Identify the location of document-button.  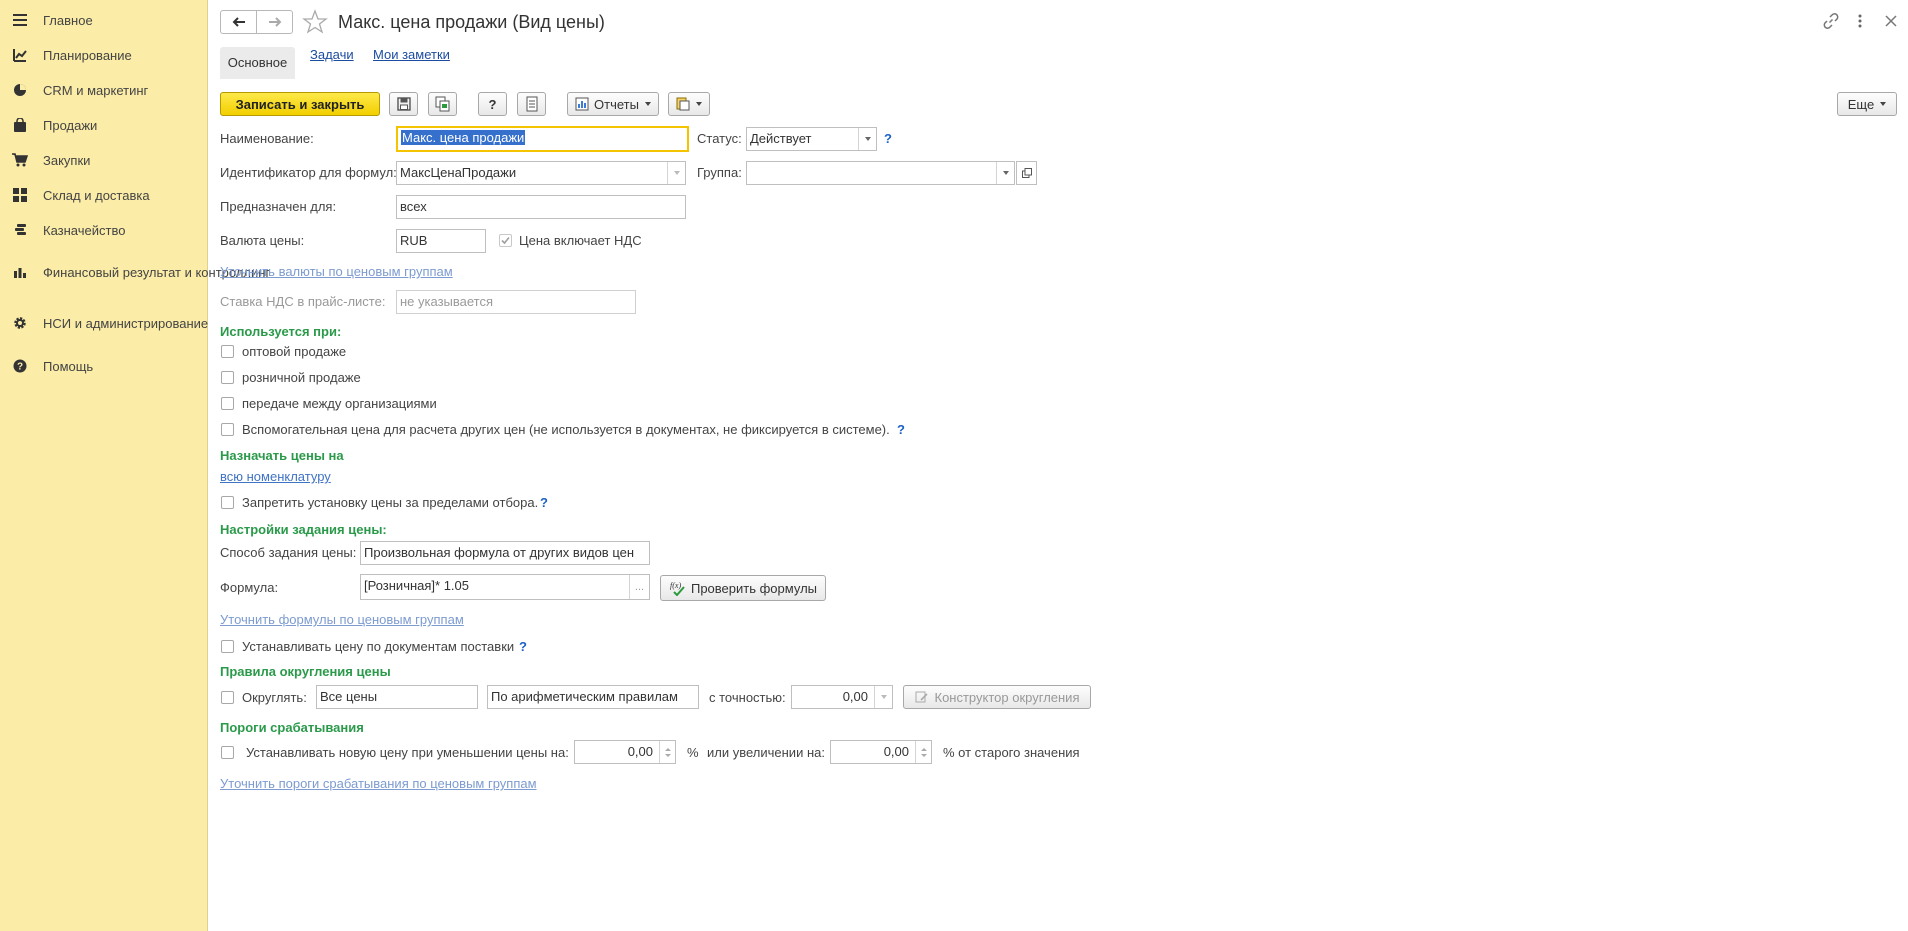
(531, 104).